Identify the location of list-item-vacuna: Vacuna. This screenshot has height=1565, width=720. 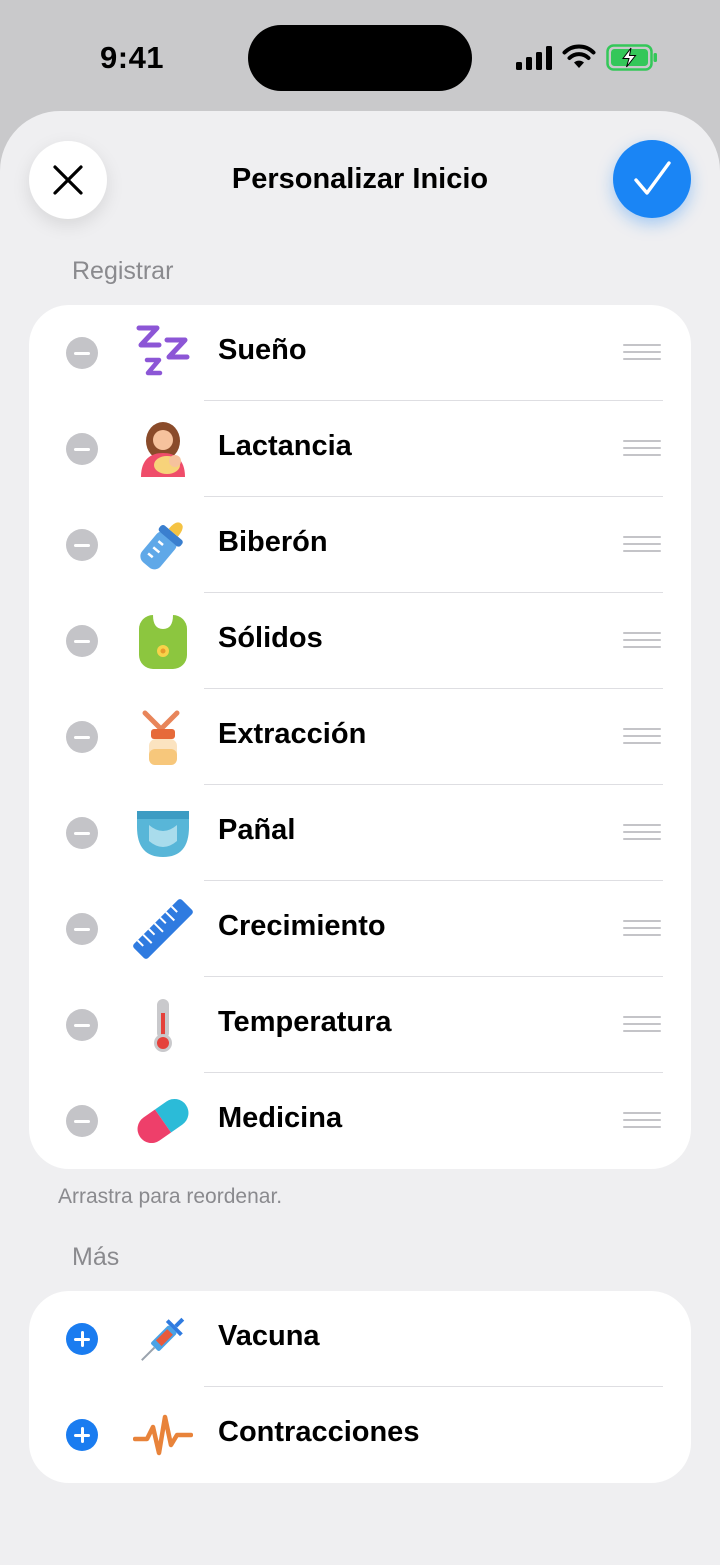
(360, 1339).